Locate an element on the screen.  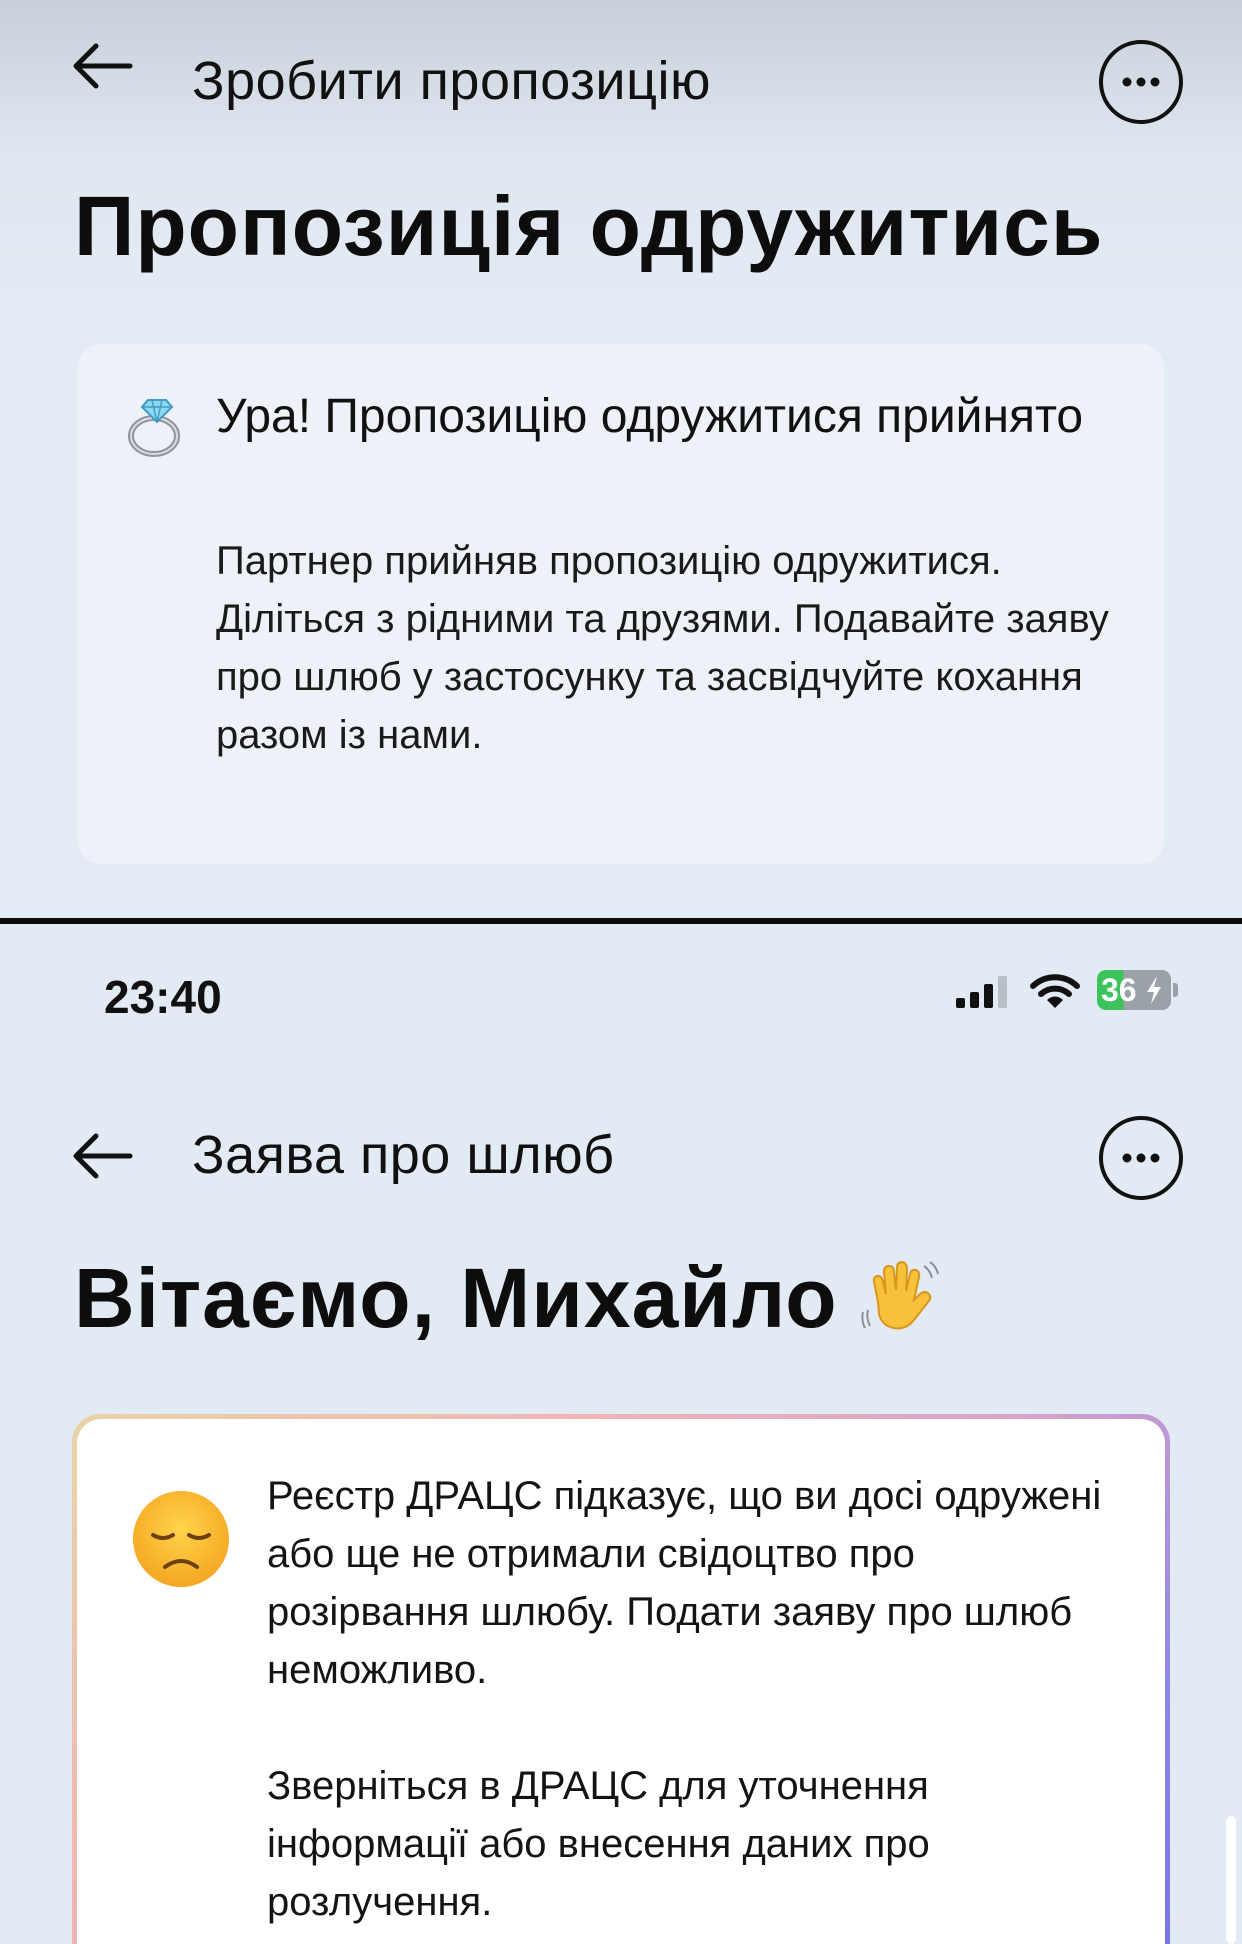
greeting-title: Вітаємо, Михайло is located at coordinates (456, 1298).